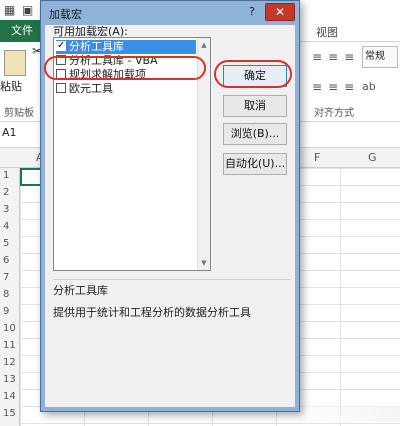 This screenshot has width=400, height=426. I want to click on addin-item-analysis-toolpak-vba: 分析工具库 - VBA, so click(126, 61).